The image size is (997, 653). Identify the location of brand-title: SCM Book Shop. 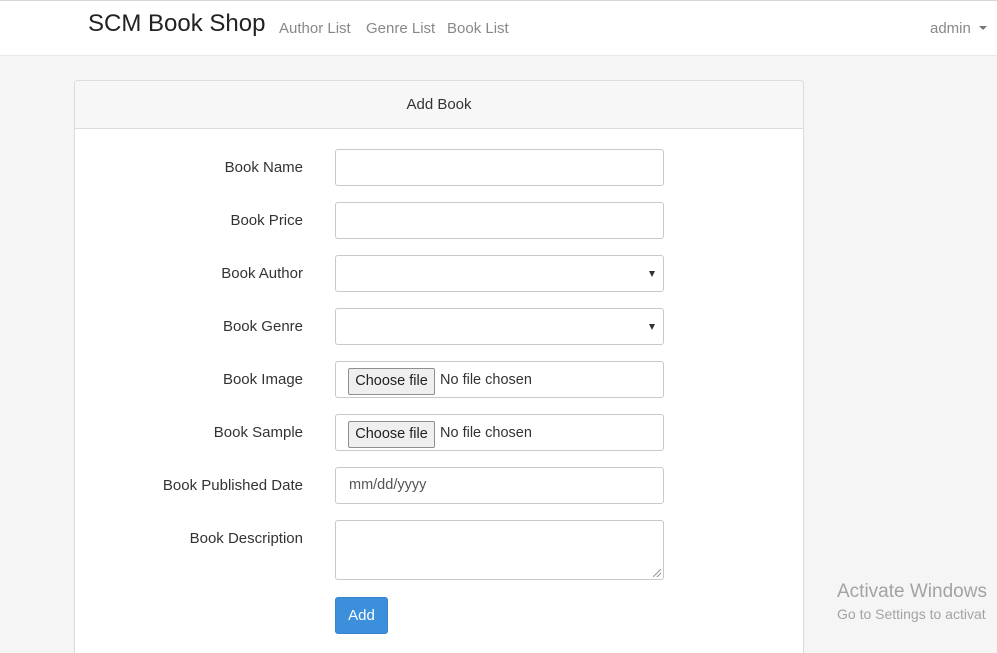
(176, 24).